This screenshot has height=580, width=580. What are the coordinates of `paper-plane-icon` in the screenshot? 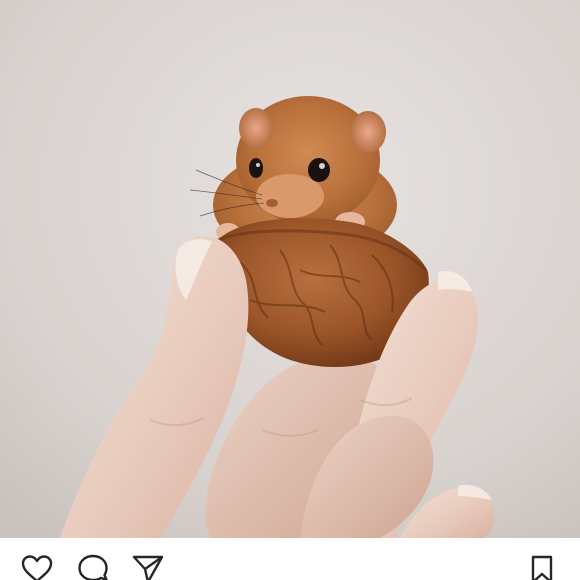 It's located at (148, 567).